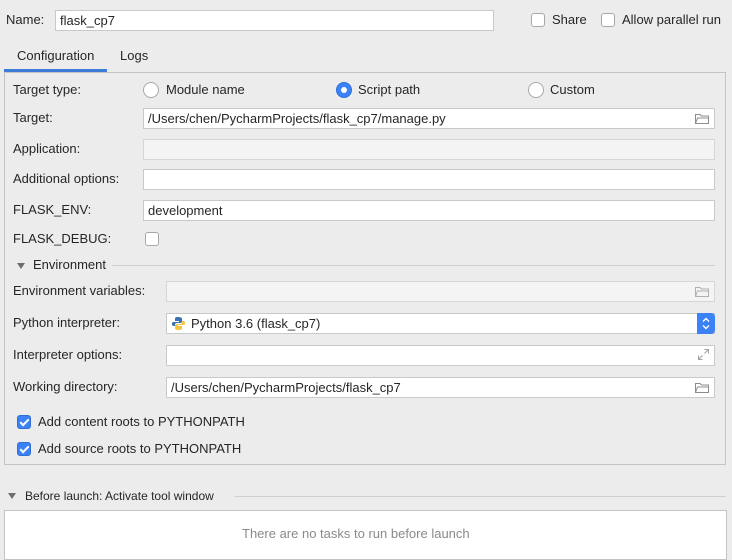 Image resolution: width=732 pixels, height=560 pixels. Describe the element at coordinates (141, 421) in the screenshot. I see `content-roots-label: Add content roots to PYTHONPATH` at that location.